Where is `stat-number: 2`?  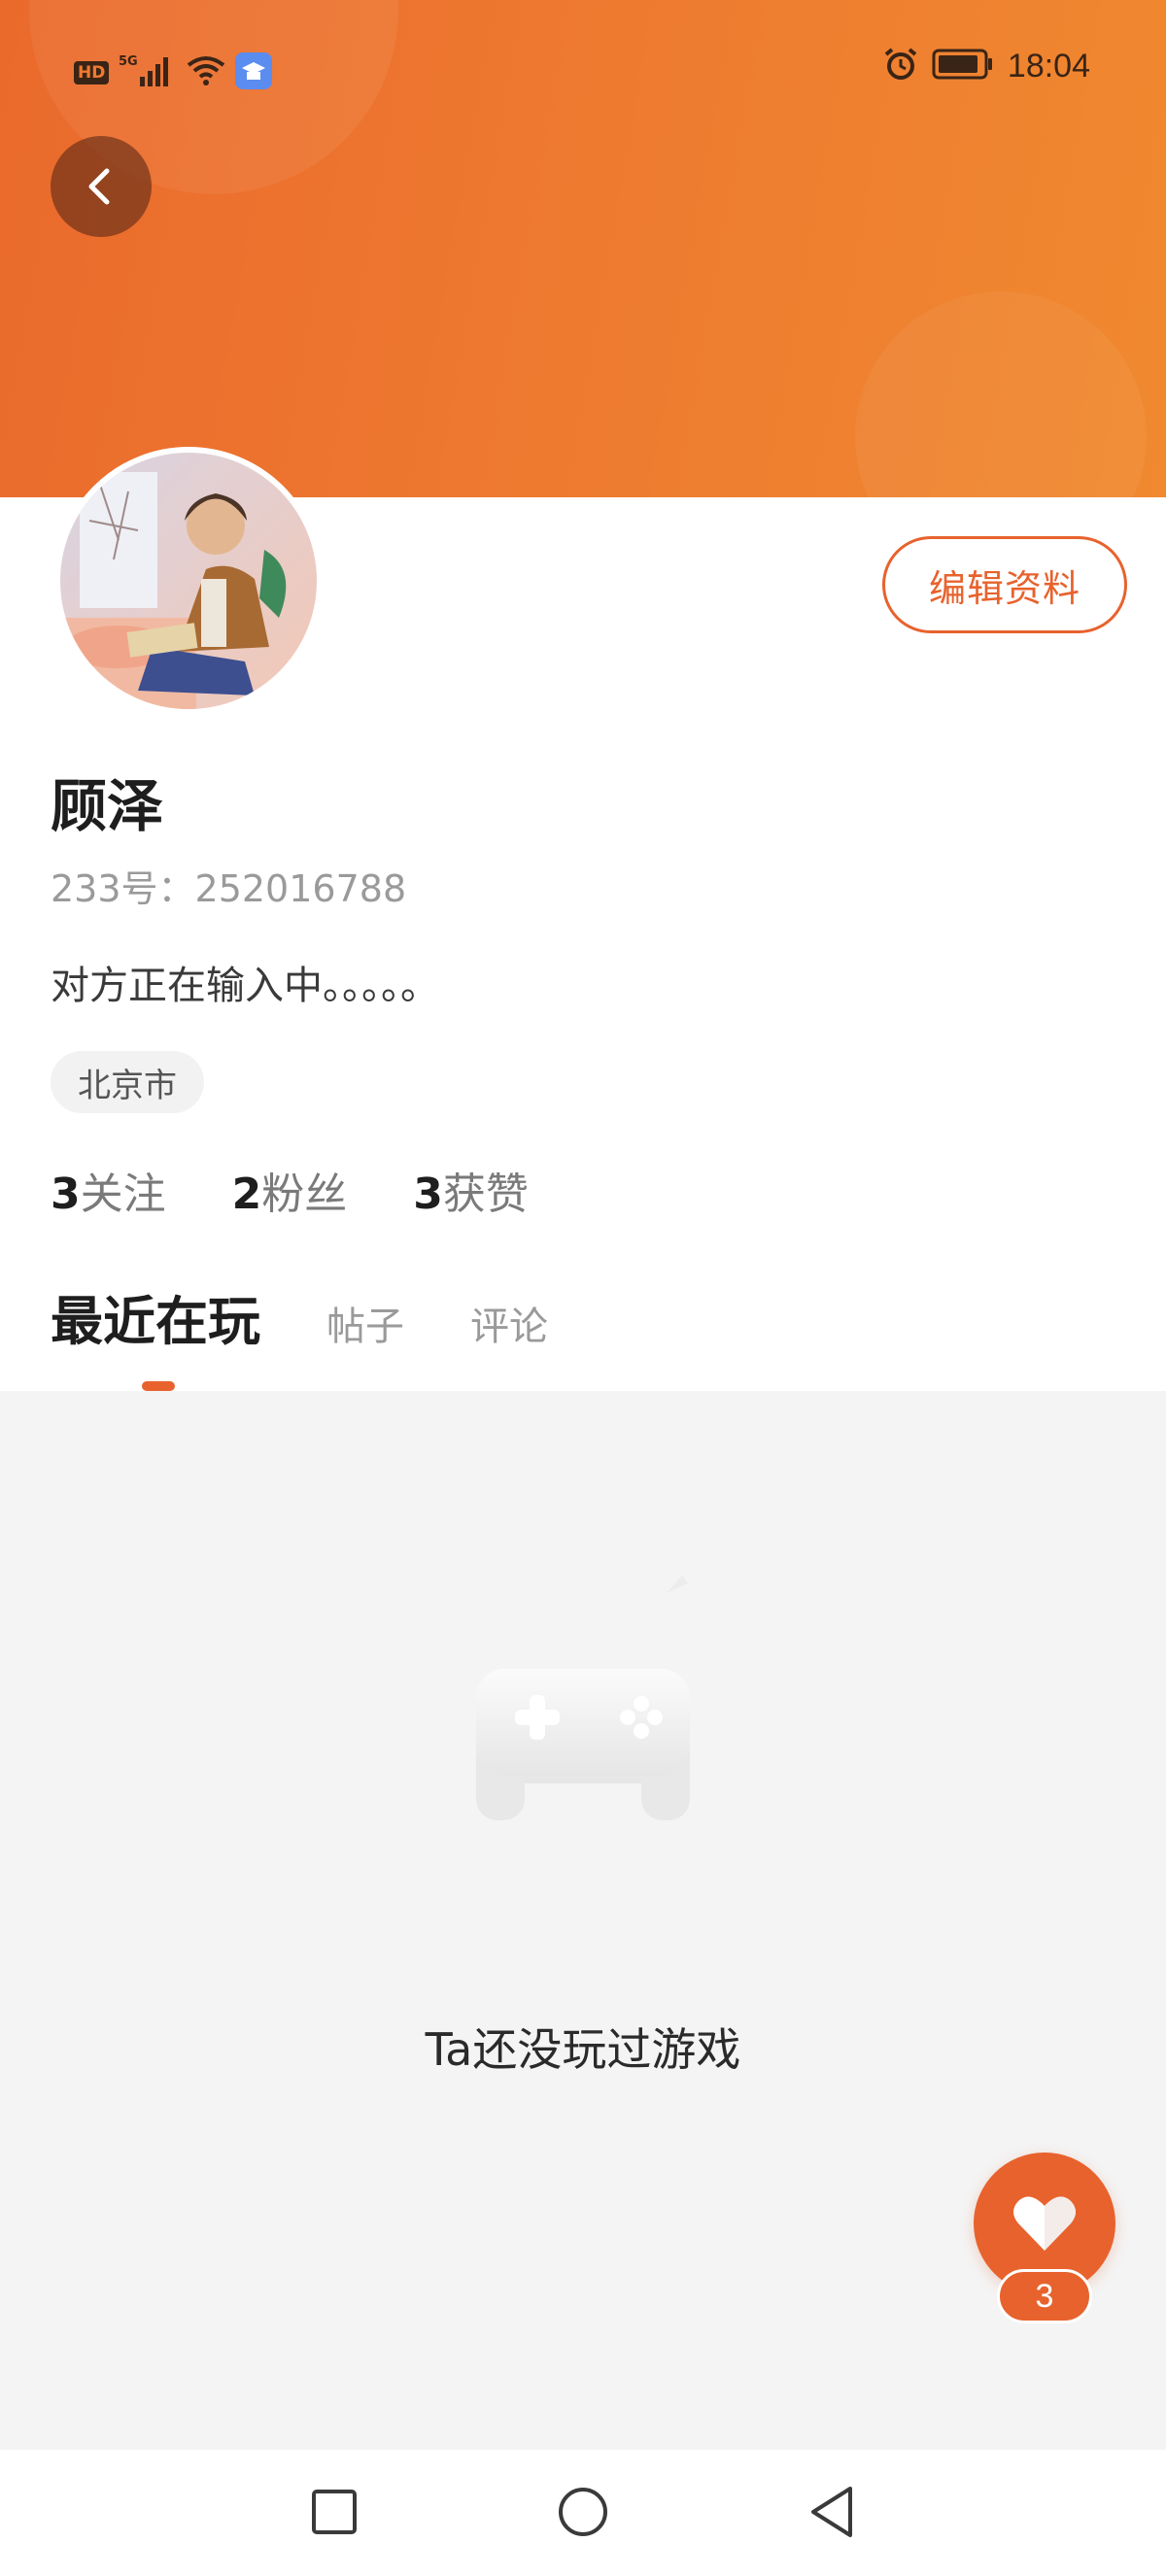 stat-number: 2 is located at coordinates (246, 1194).